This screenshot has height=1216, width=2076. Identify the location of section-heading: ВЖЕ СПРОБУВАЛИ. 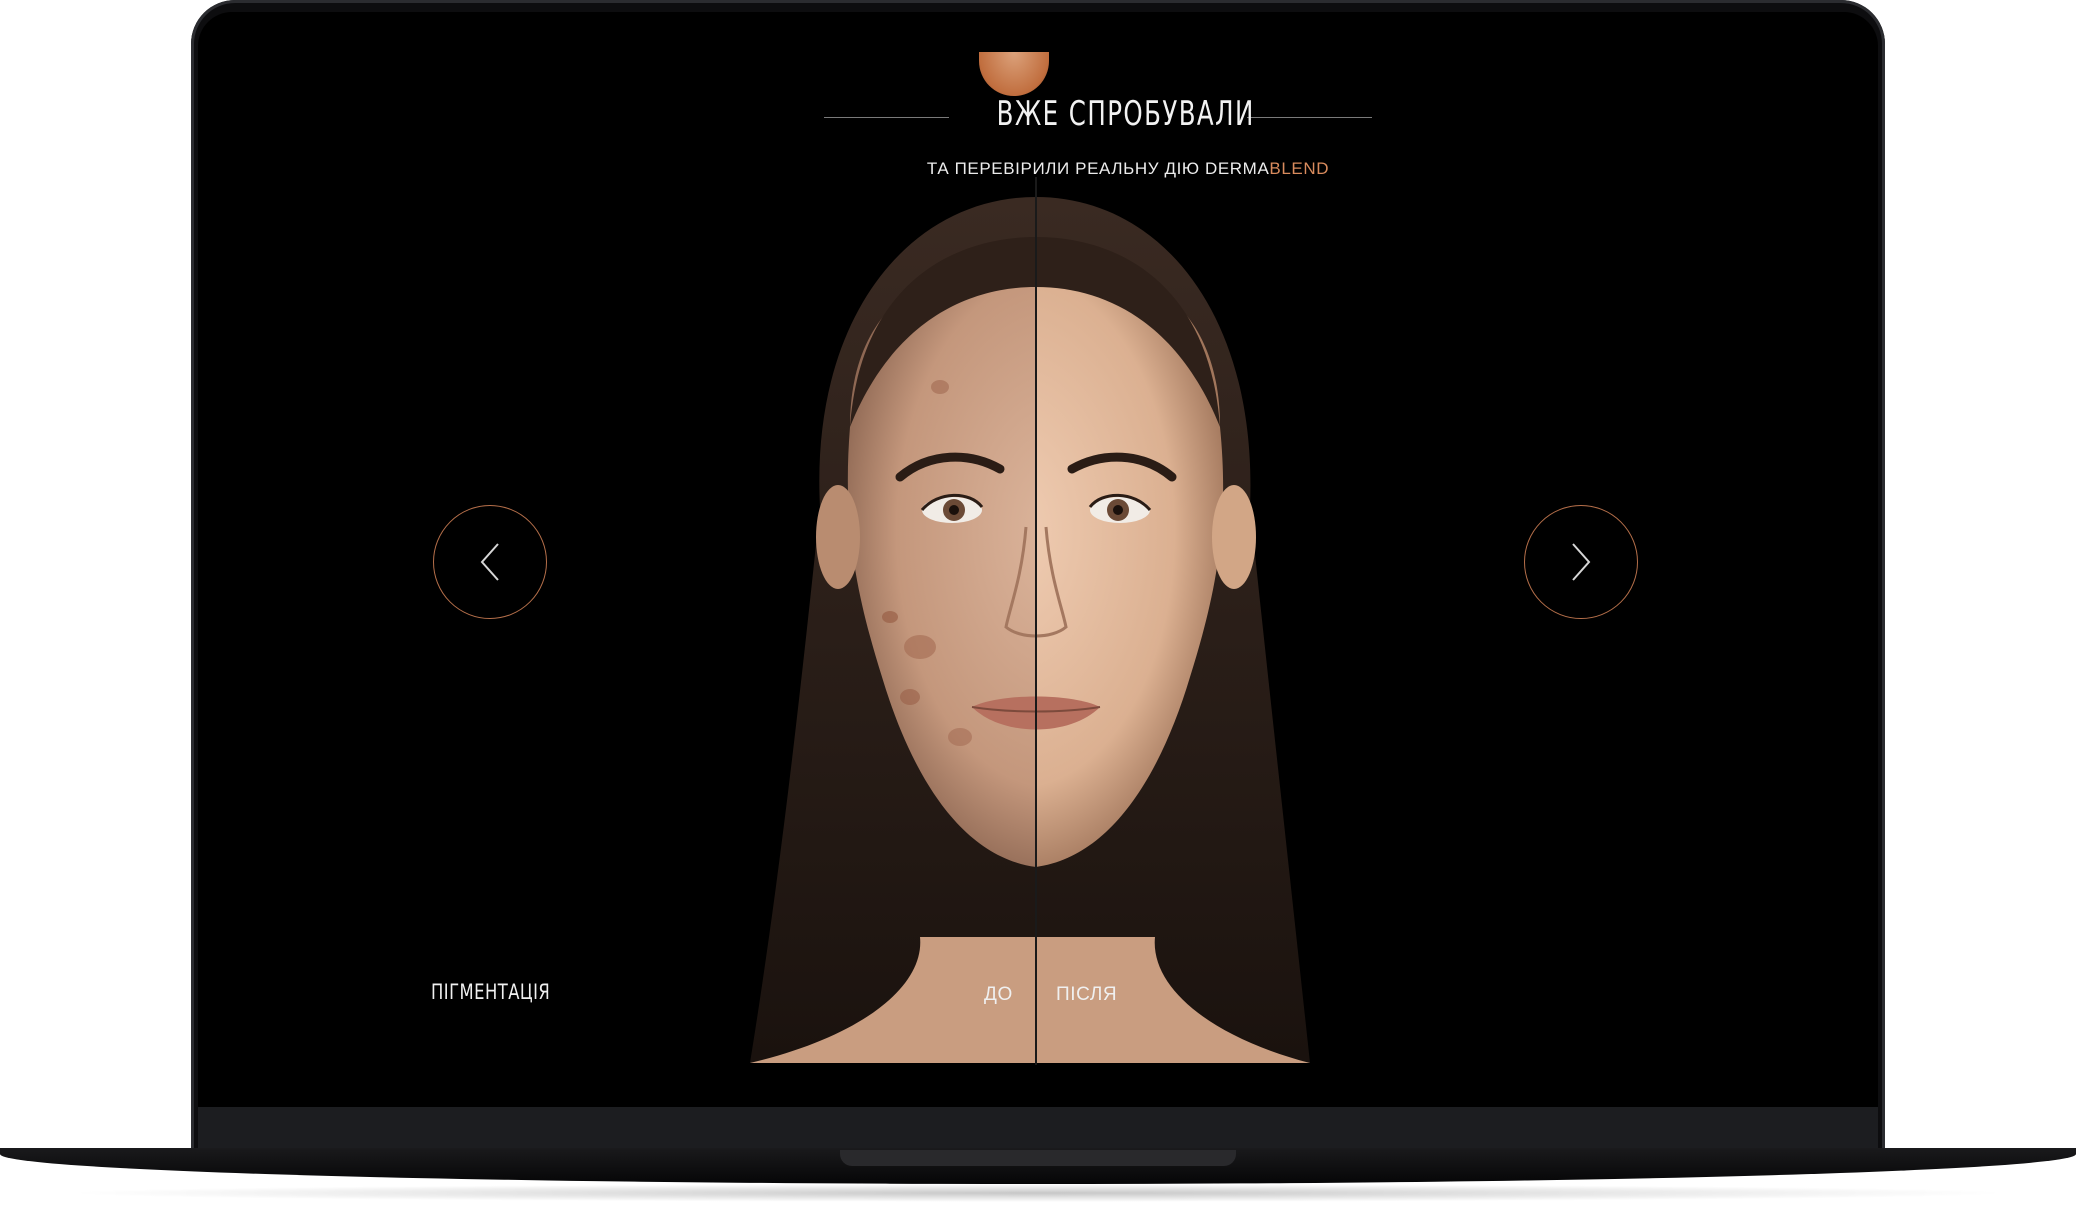
(1125, 114).